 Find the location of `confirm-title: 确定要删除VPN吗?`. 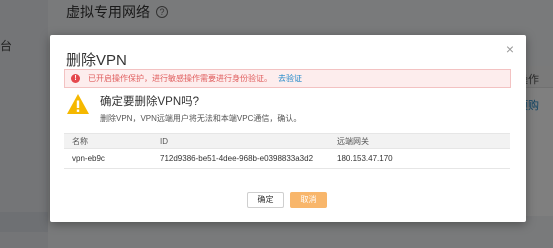

confirm-title: 确定要删除VPN吗? is located at coordinates (150, 102).